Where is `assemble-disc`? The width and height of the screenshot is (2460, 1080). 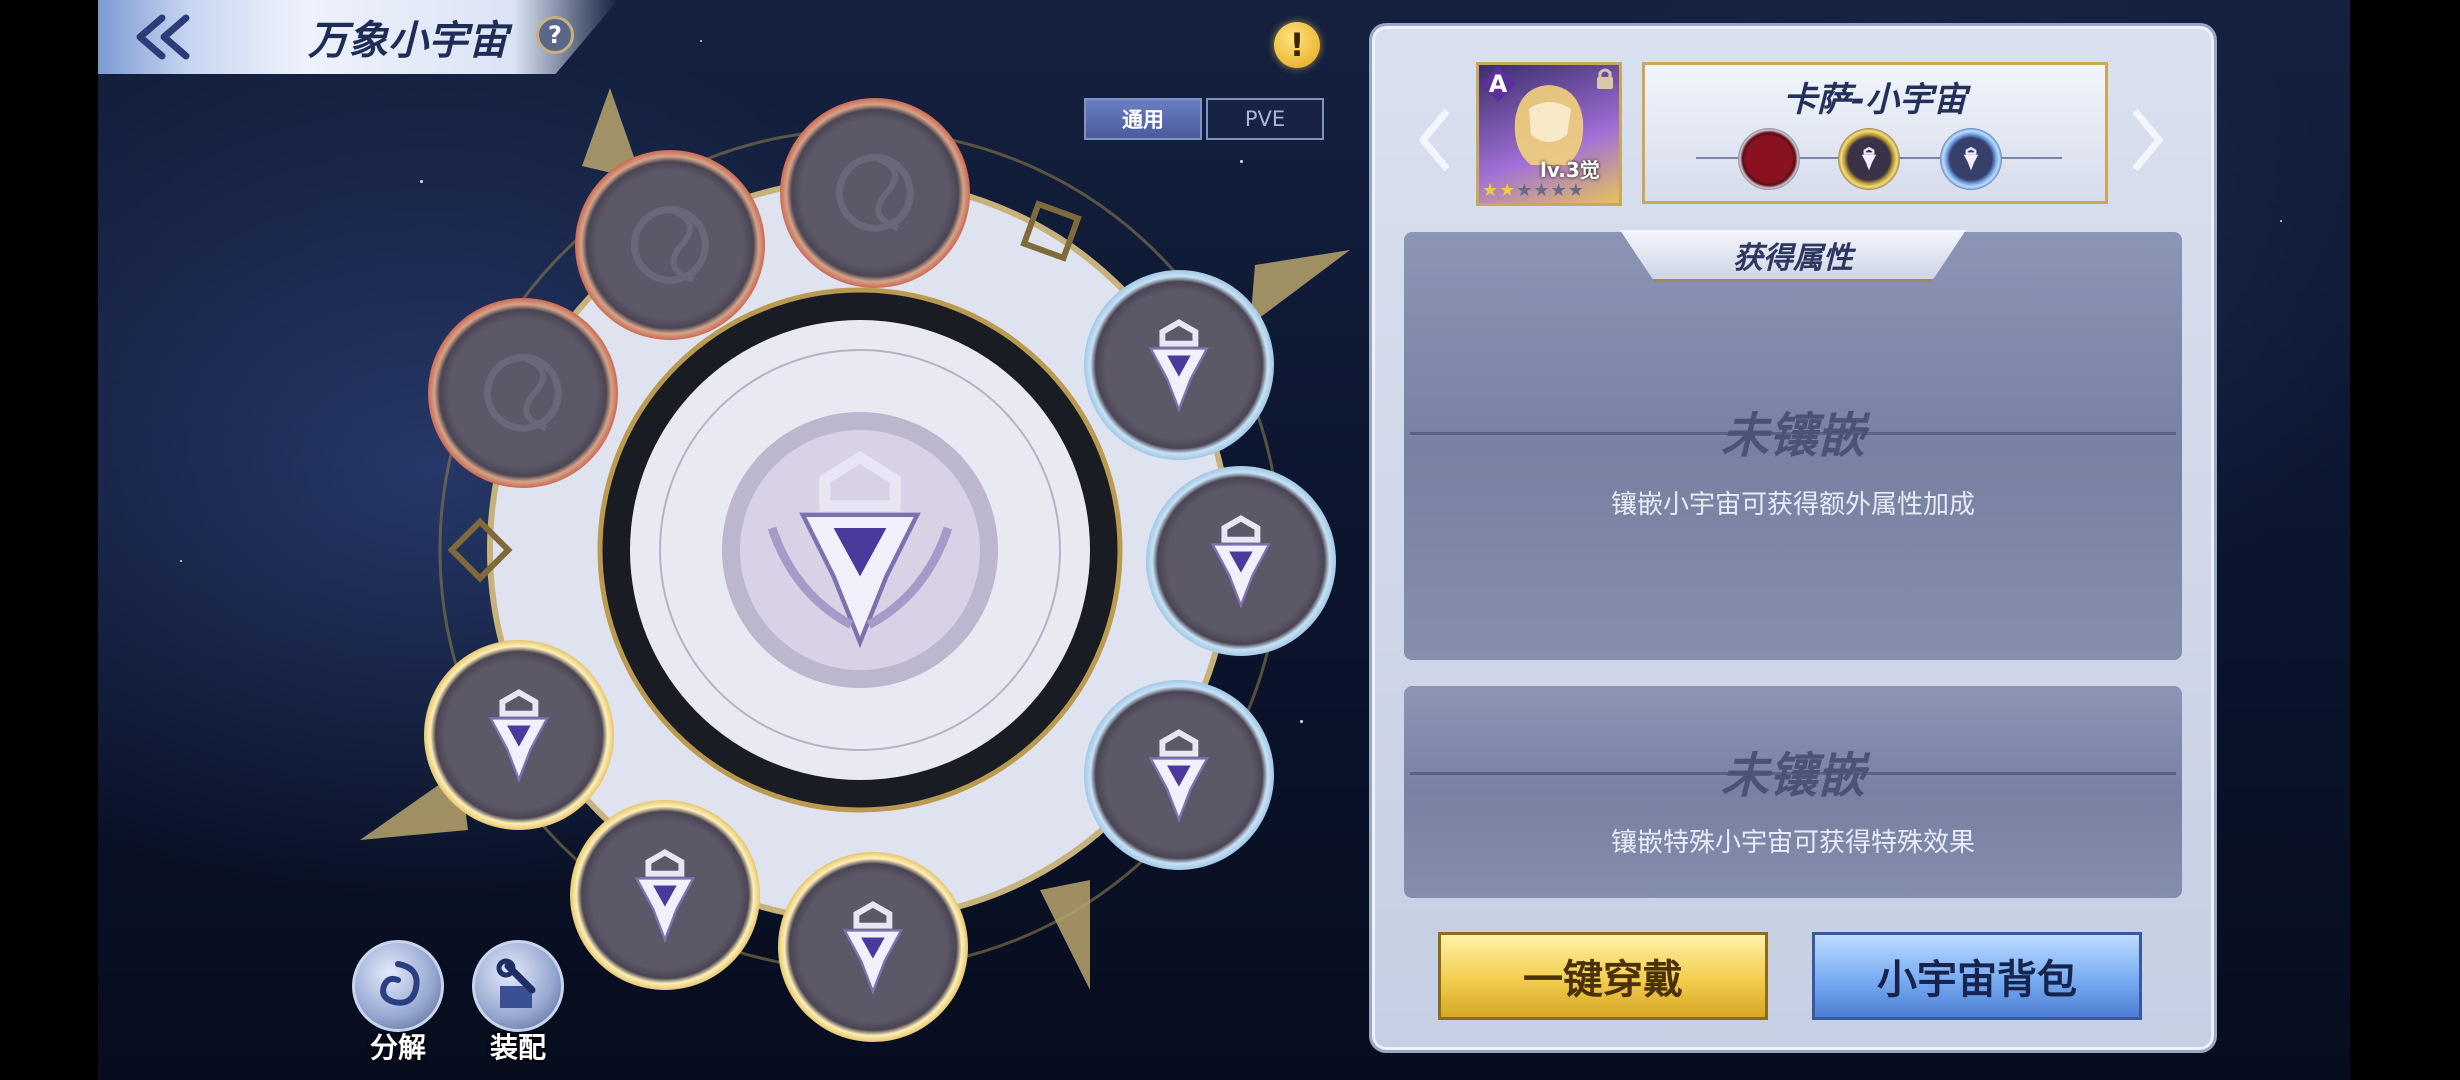 assemble-disc is located at coordinates (518, 986).